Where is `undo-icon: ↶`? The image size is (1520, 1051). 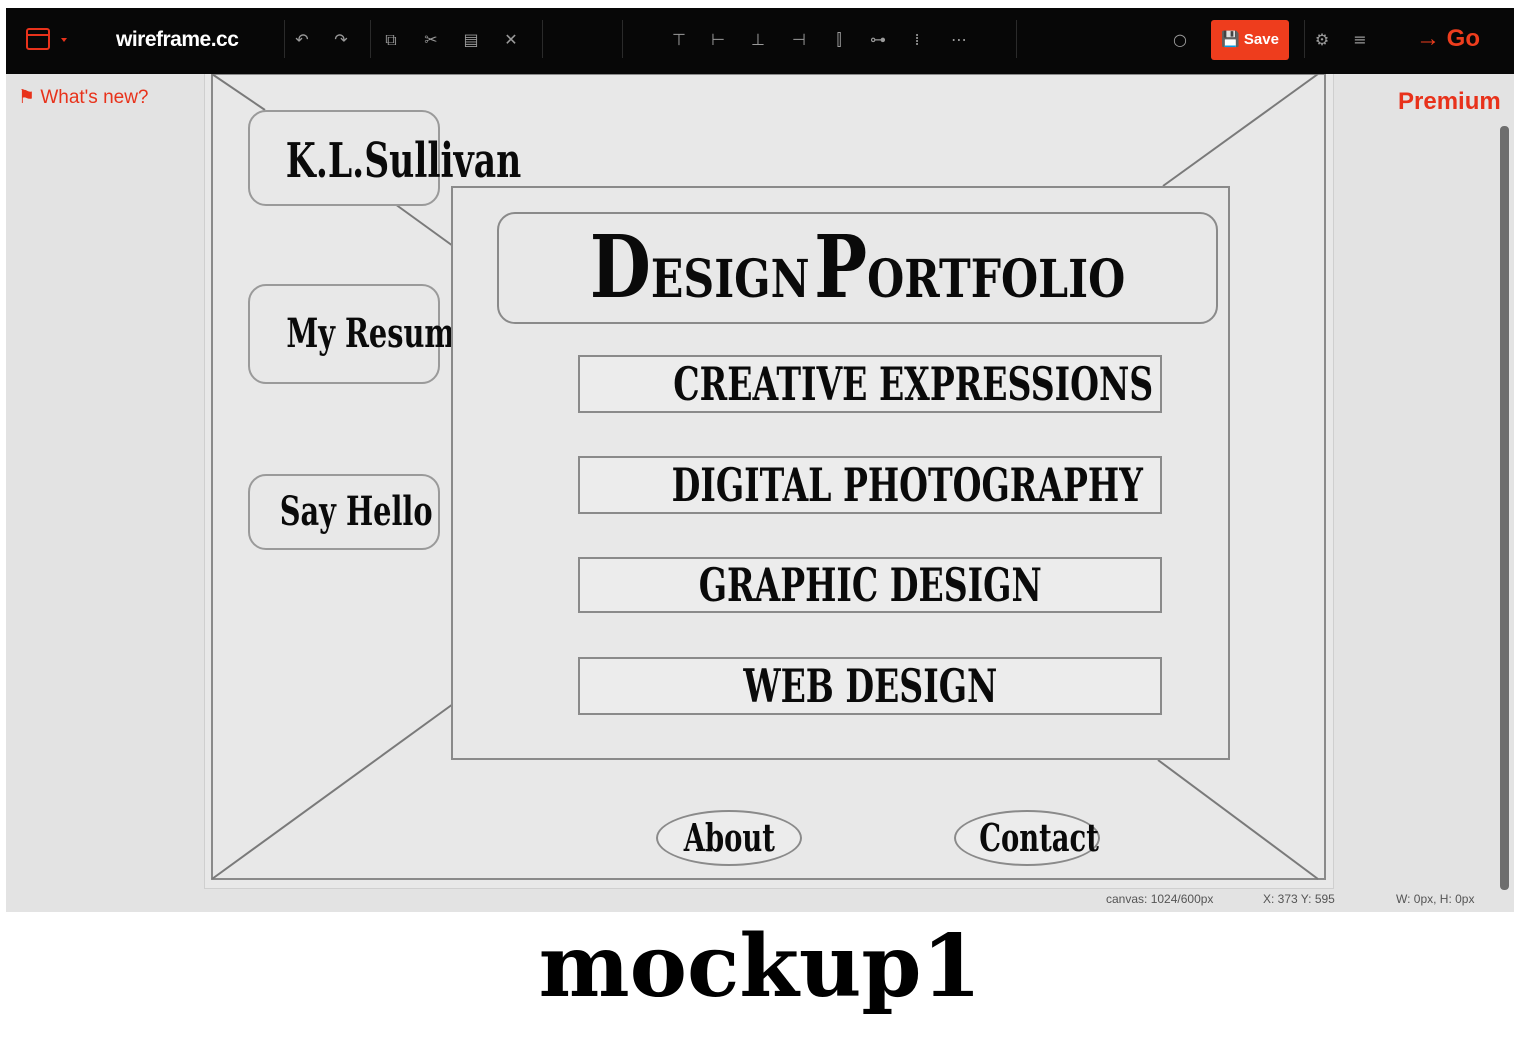 undo-icon: ↶ is located at coordinates (302, 40).